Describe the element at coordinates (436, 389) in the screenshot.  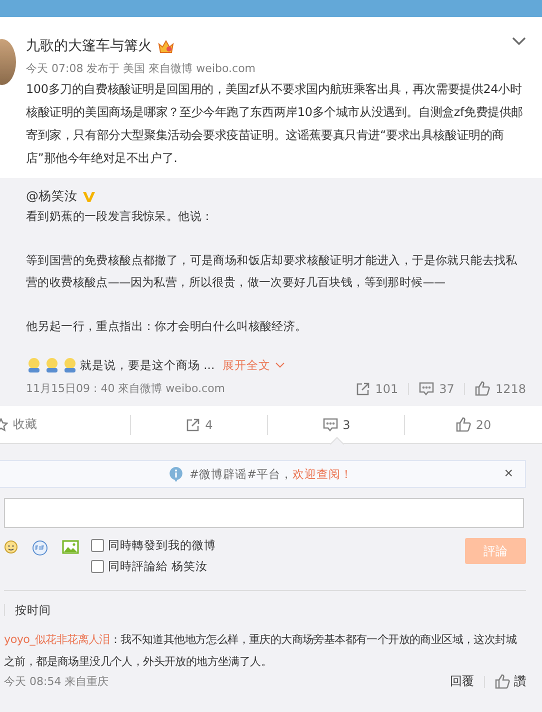
I see `stat-count: 37` at that location.